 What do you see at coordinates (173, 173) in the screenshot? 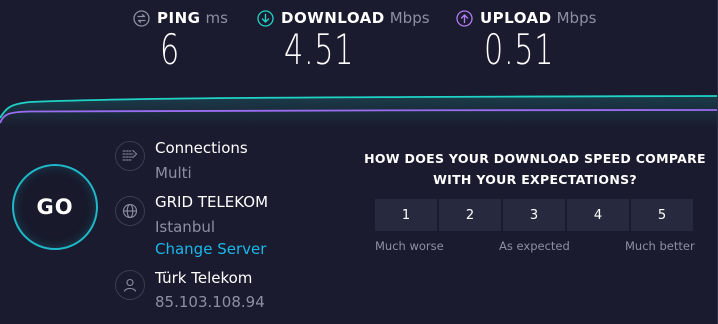
I see `connections-value: Multi` at bounding box center [173, 173].